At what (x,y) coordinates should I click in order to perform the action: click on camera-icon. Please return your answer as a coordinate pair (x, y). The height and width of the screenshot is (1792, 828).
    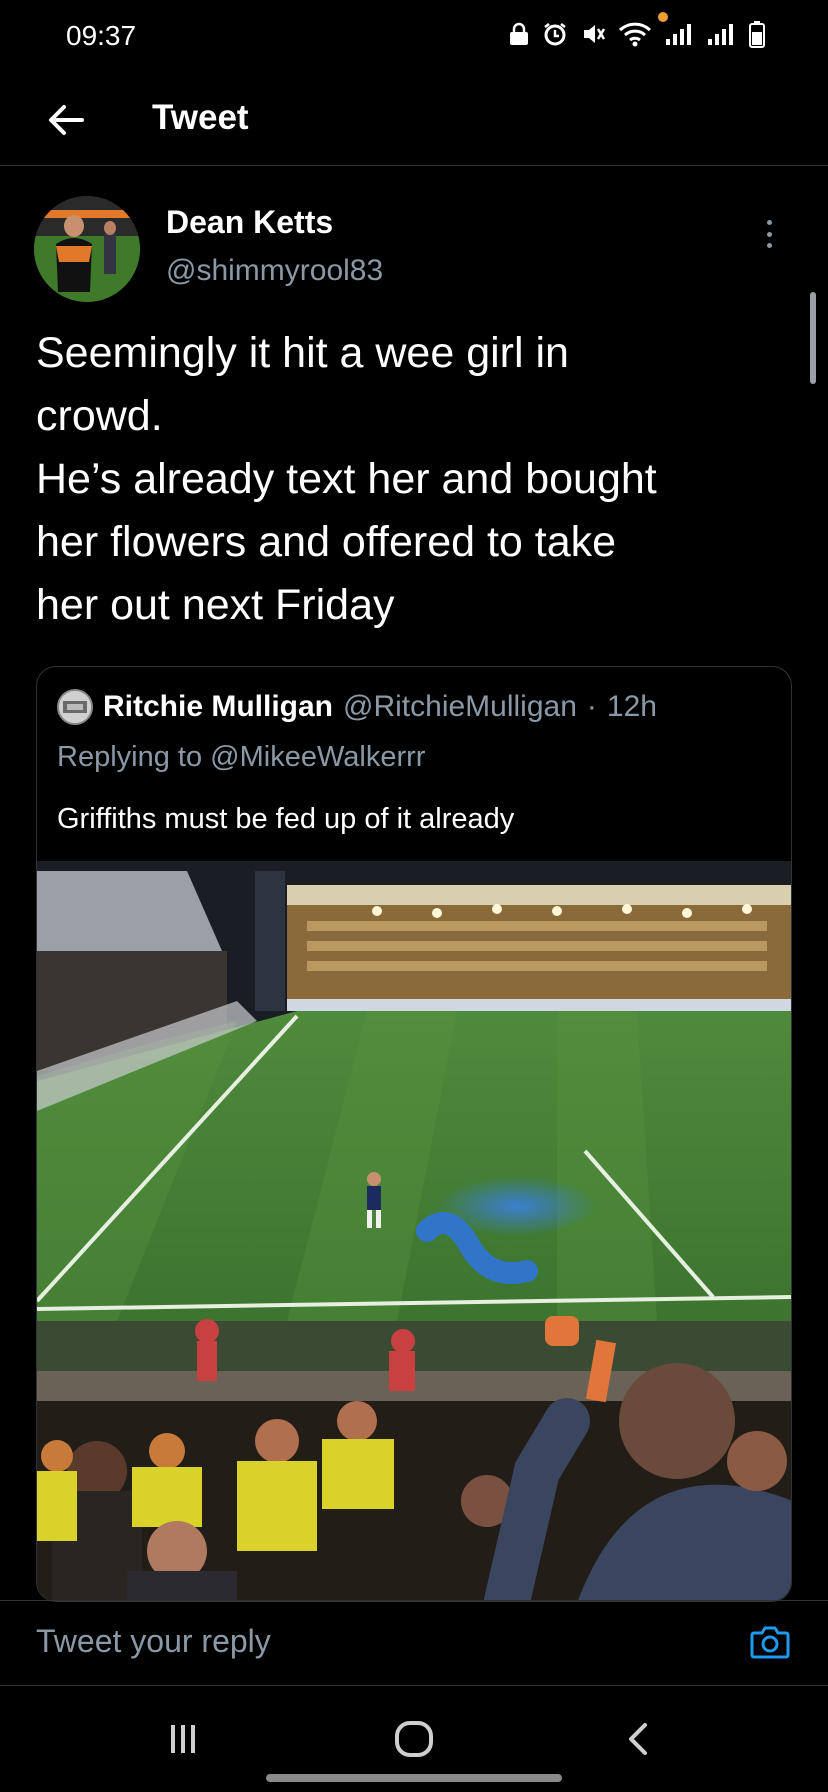
    Looking at the image, I should click on (770, 1642).